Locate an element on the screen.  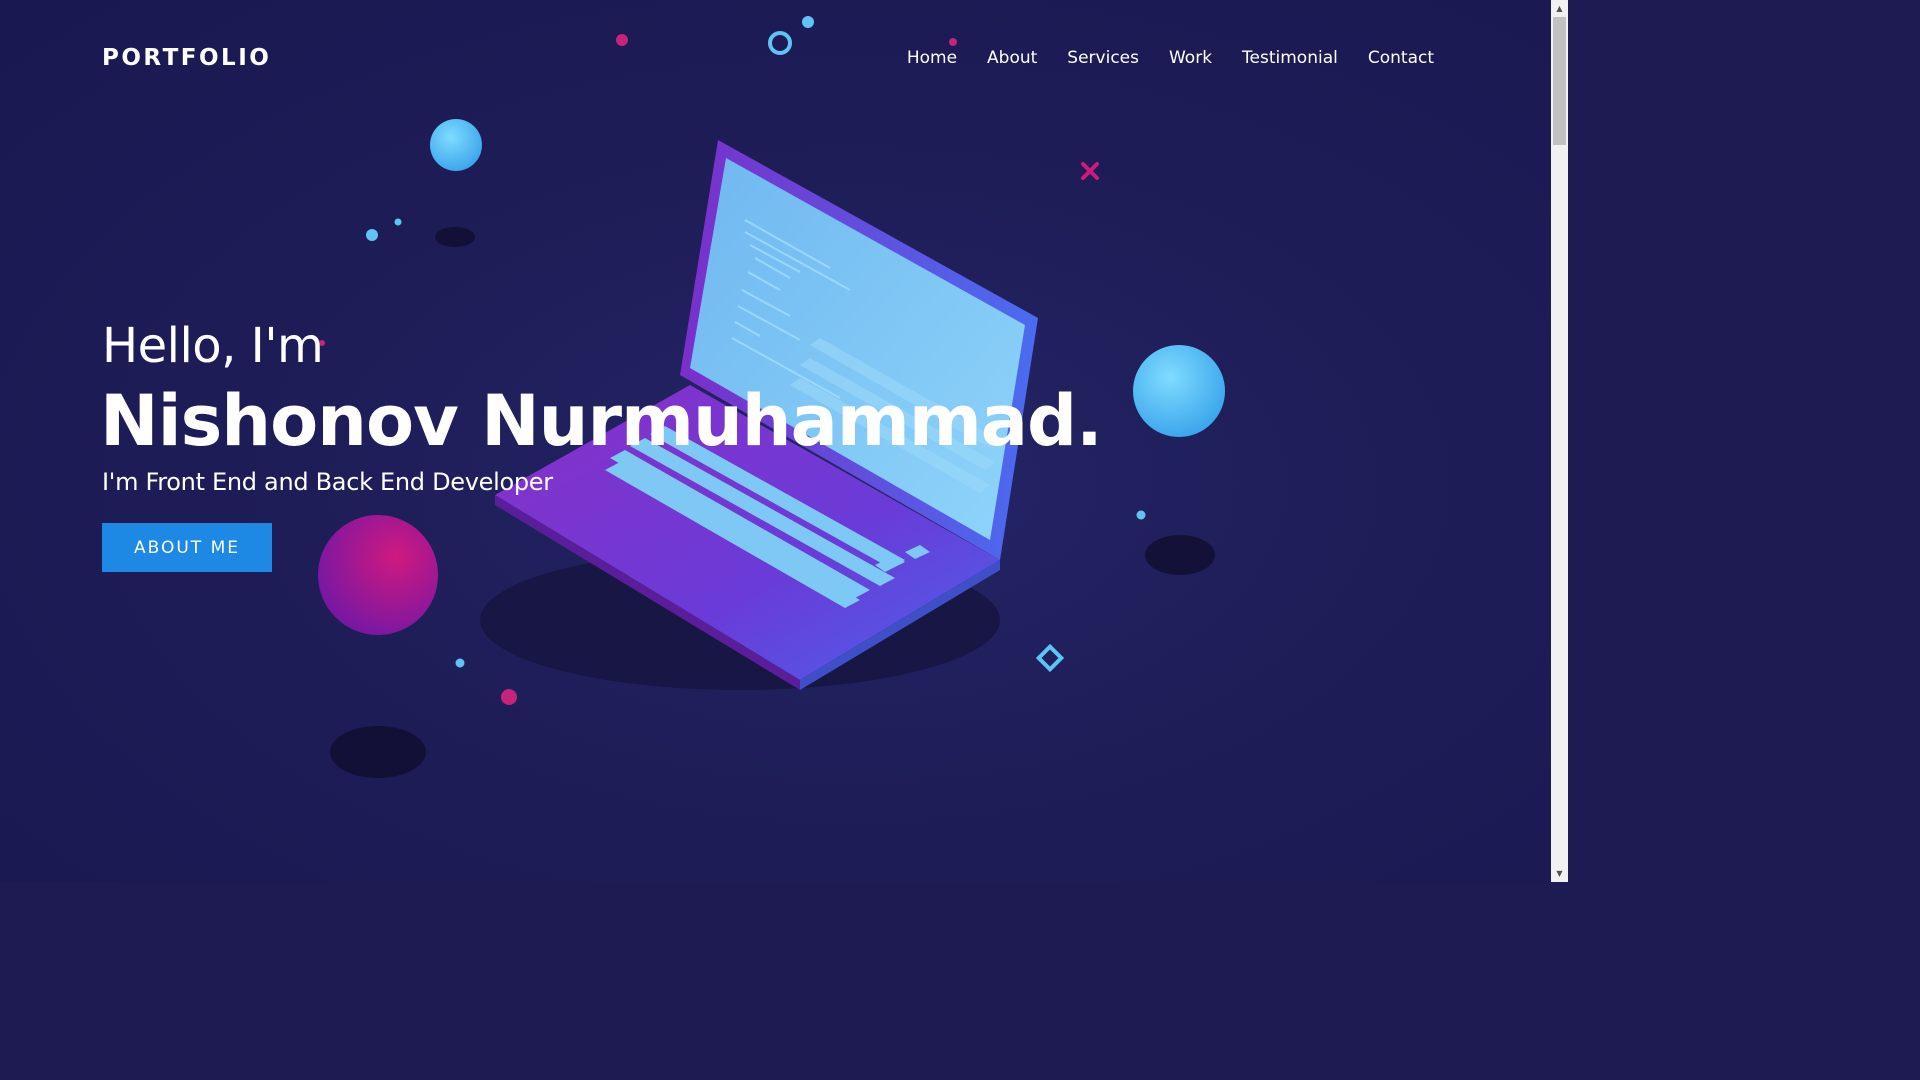
decor-cross is located at coordinates (1090, 171).